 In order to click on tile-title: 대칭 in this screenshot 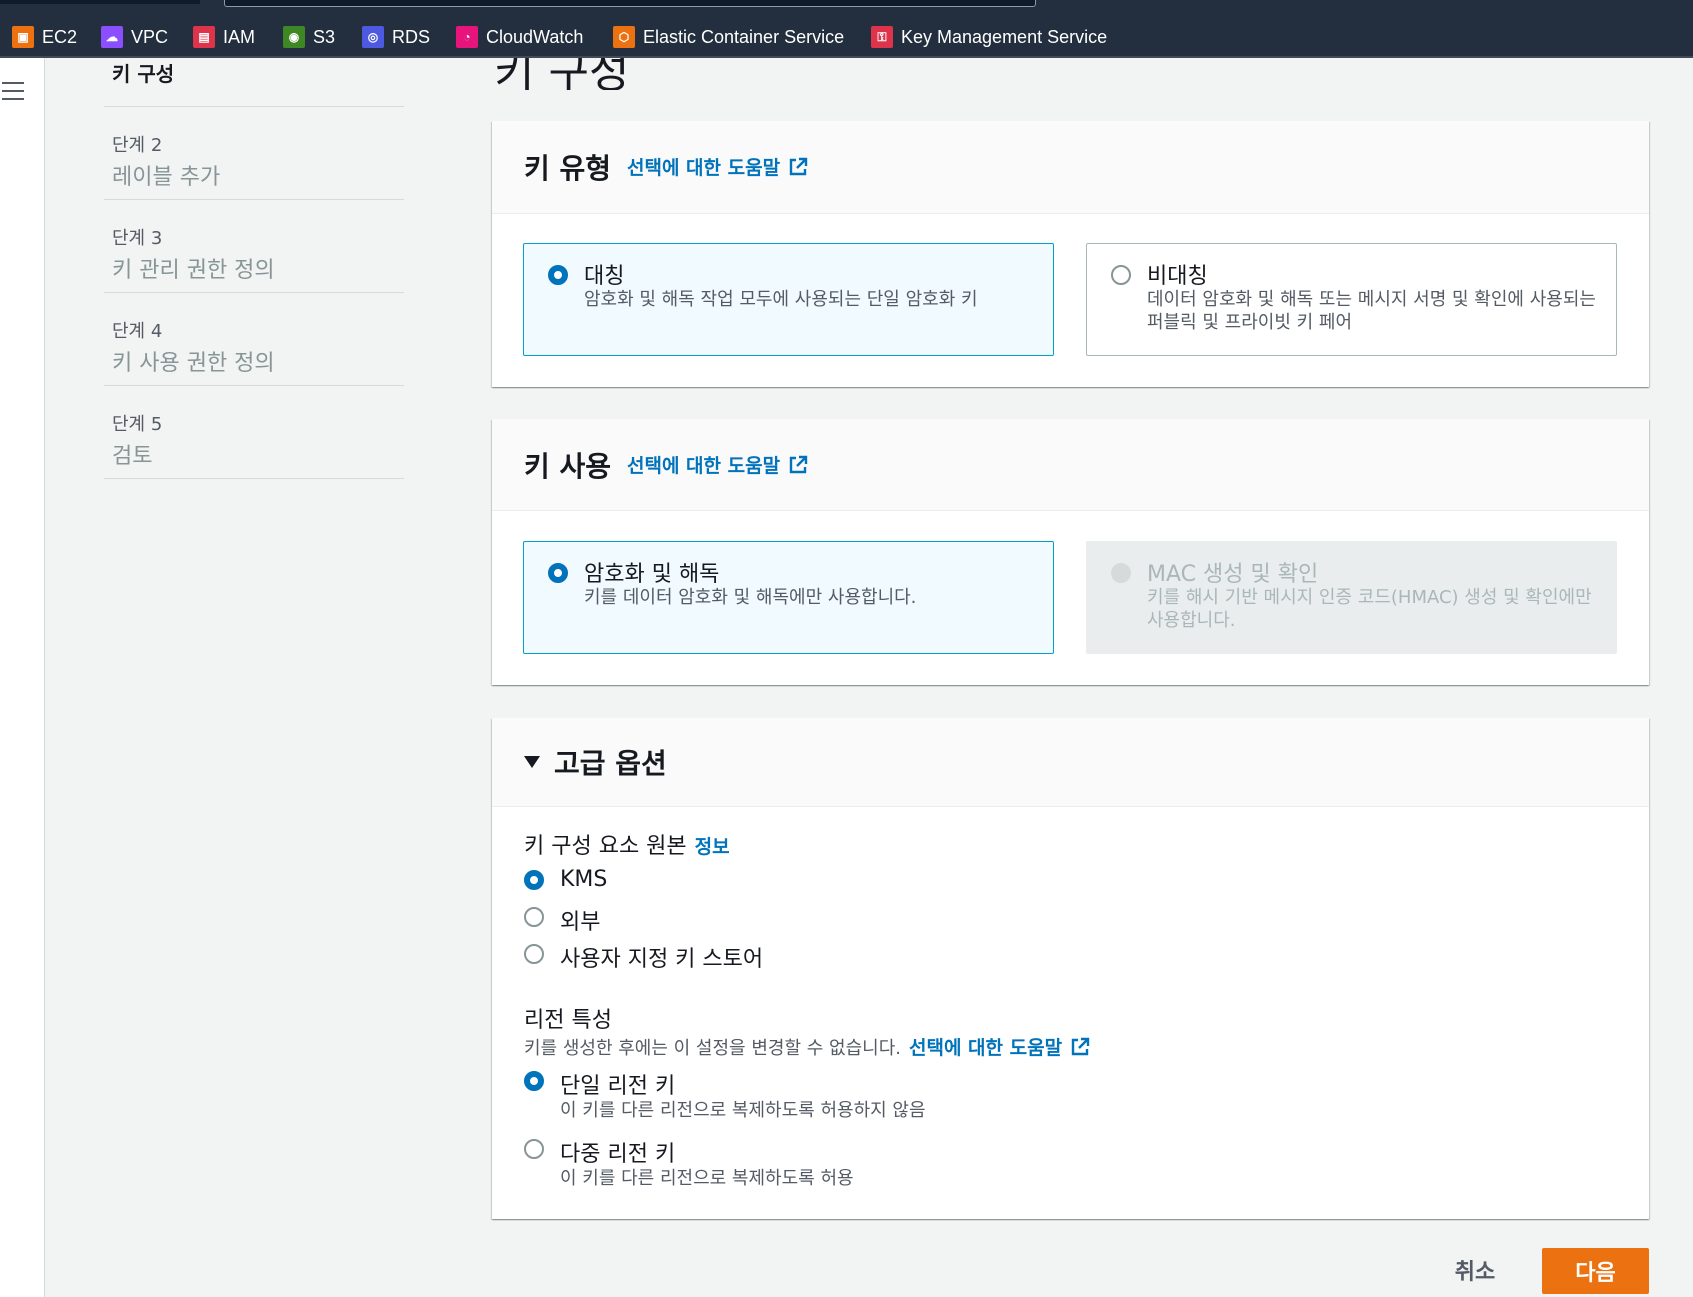, I will do `click(604, 276)`.